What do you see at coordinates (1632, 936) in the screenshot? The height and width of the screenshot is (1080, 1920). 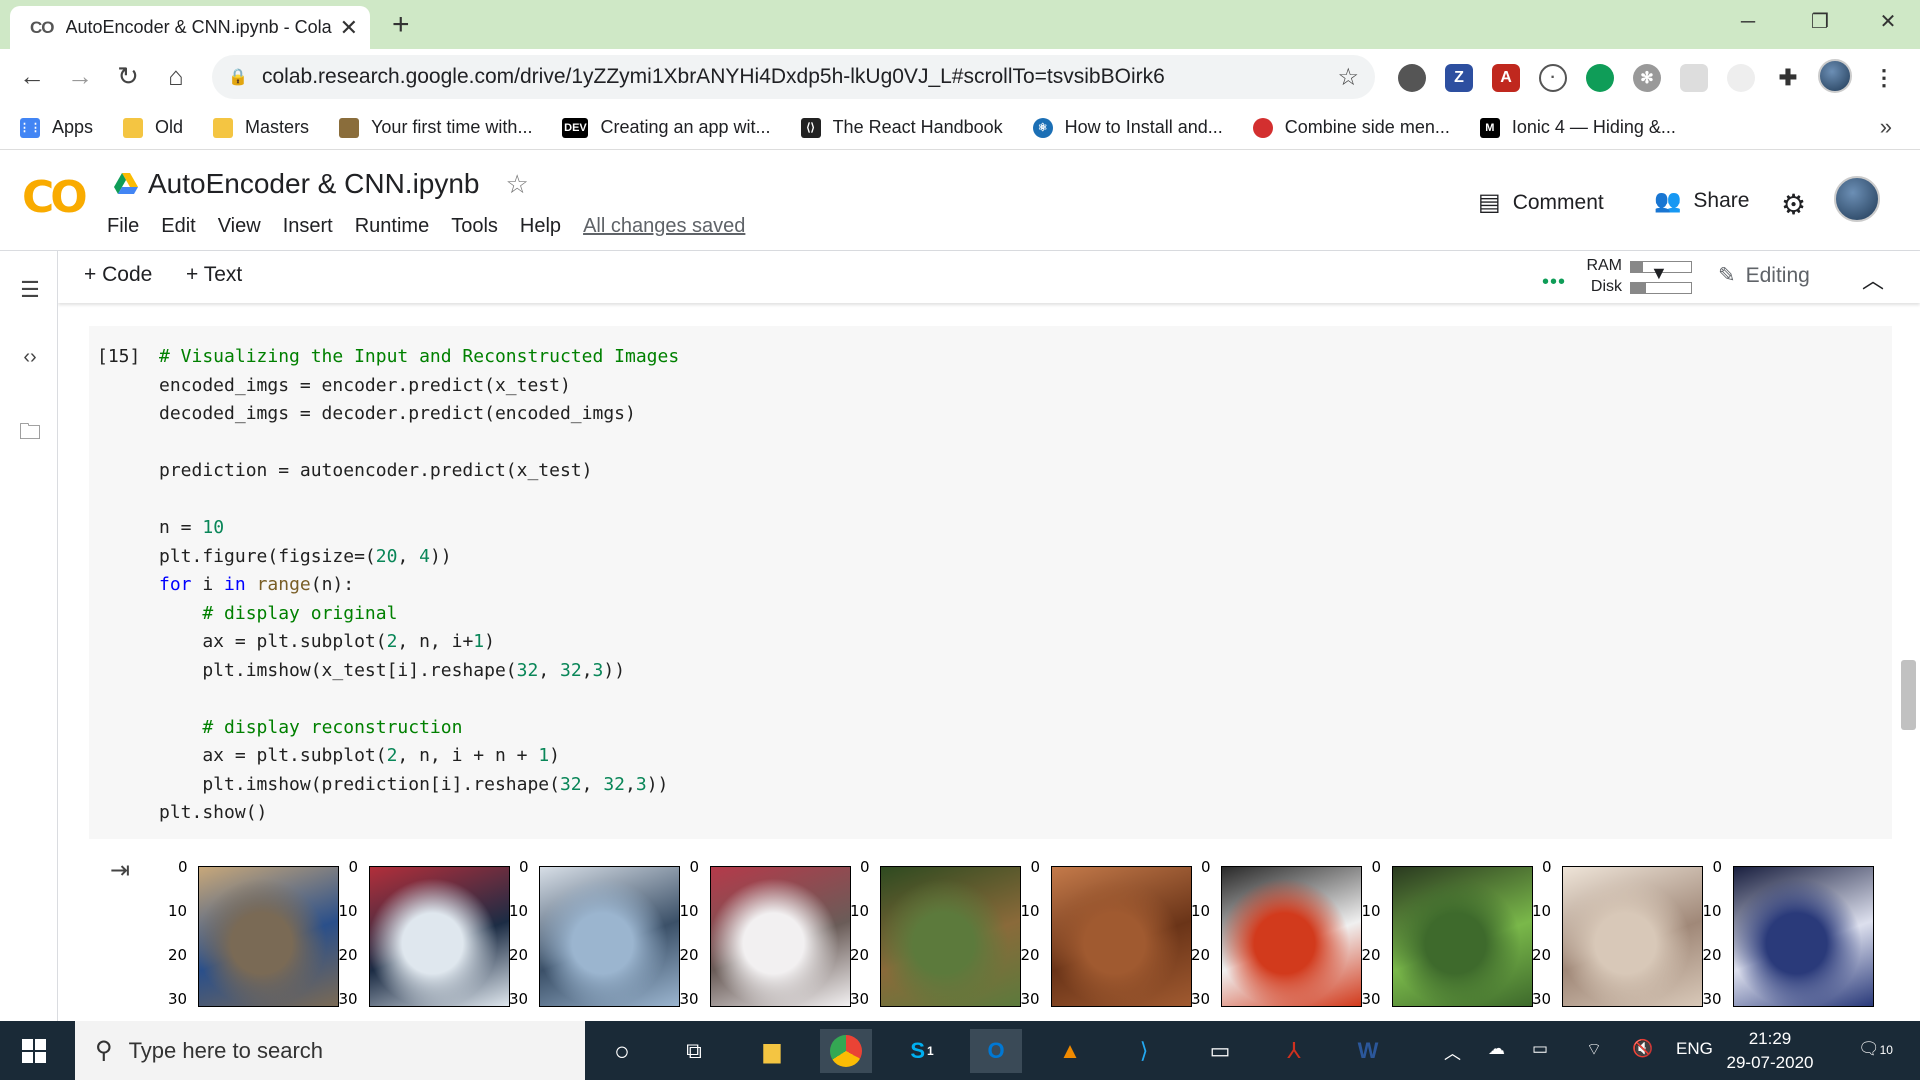 I see `image-cat` at bounding box center [1632, 936].